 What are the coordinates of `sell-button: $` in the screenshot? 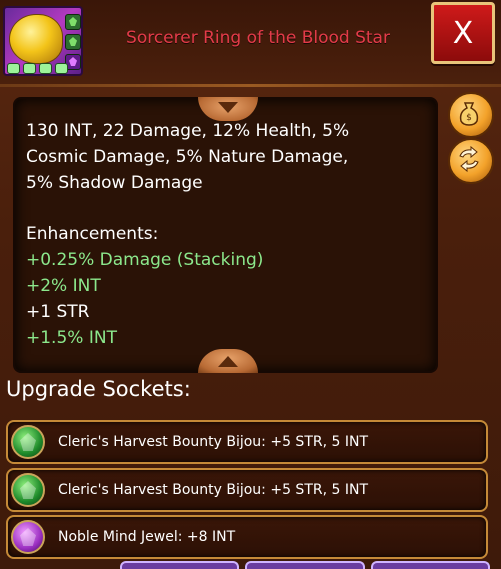 It's located at (471, 115).